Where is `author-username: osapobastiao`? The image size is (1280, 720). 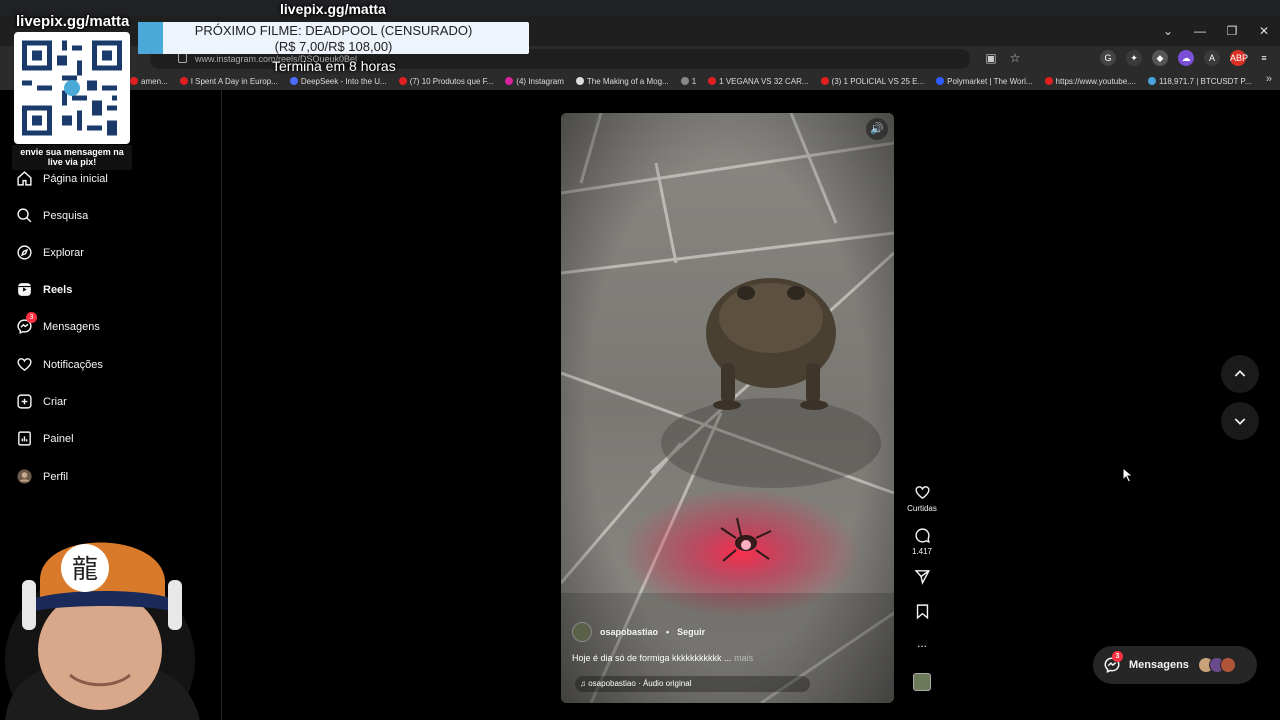
author-username: osapobastiao is located at coordinates (629, 632).